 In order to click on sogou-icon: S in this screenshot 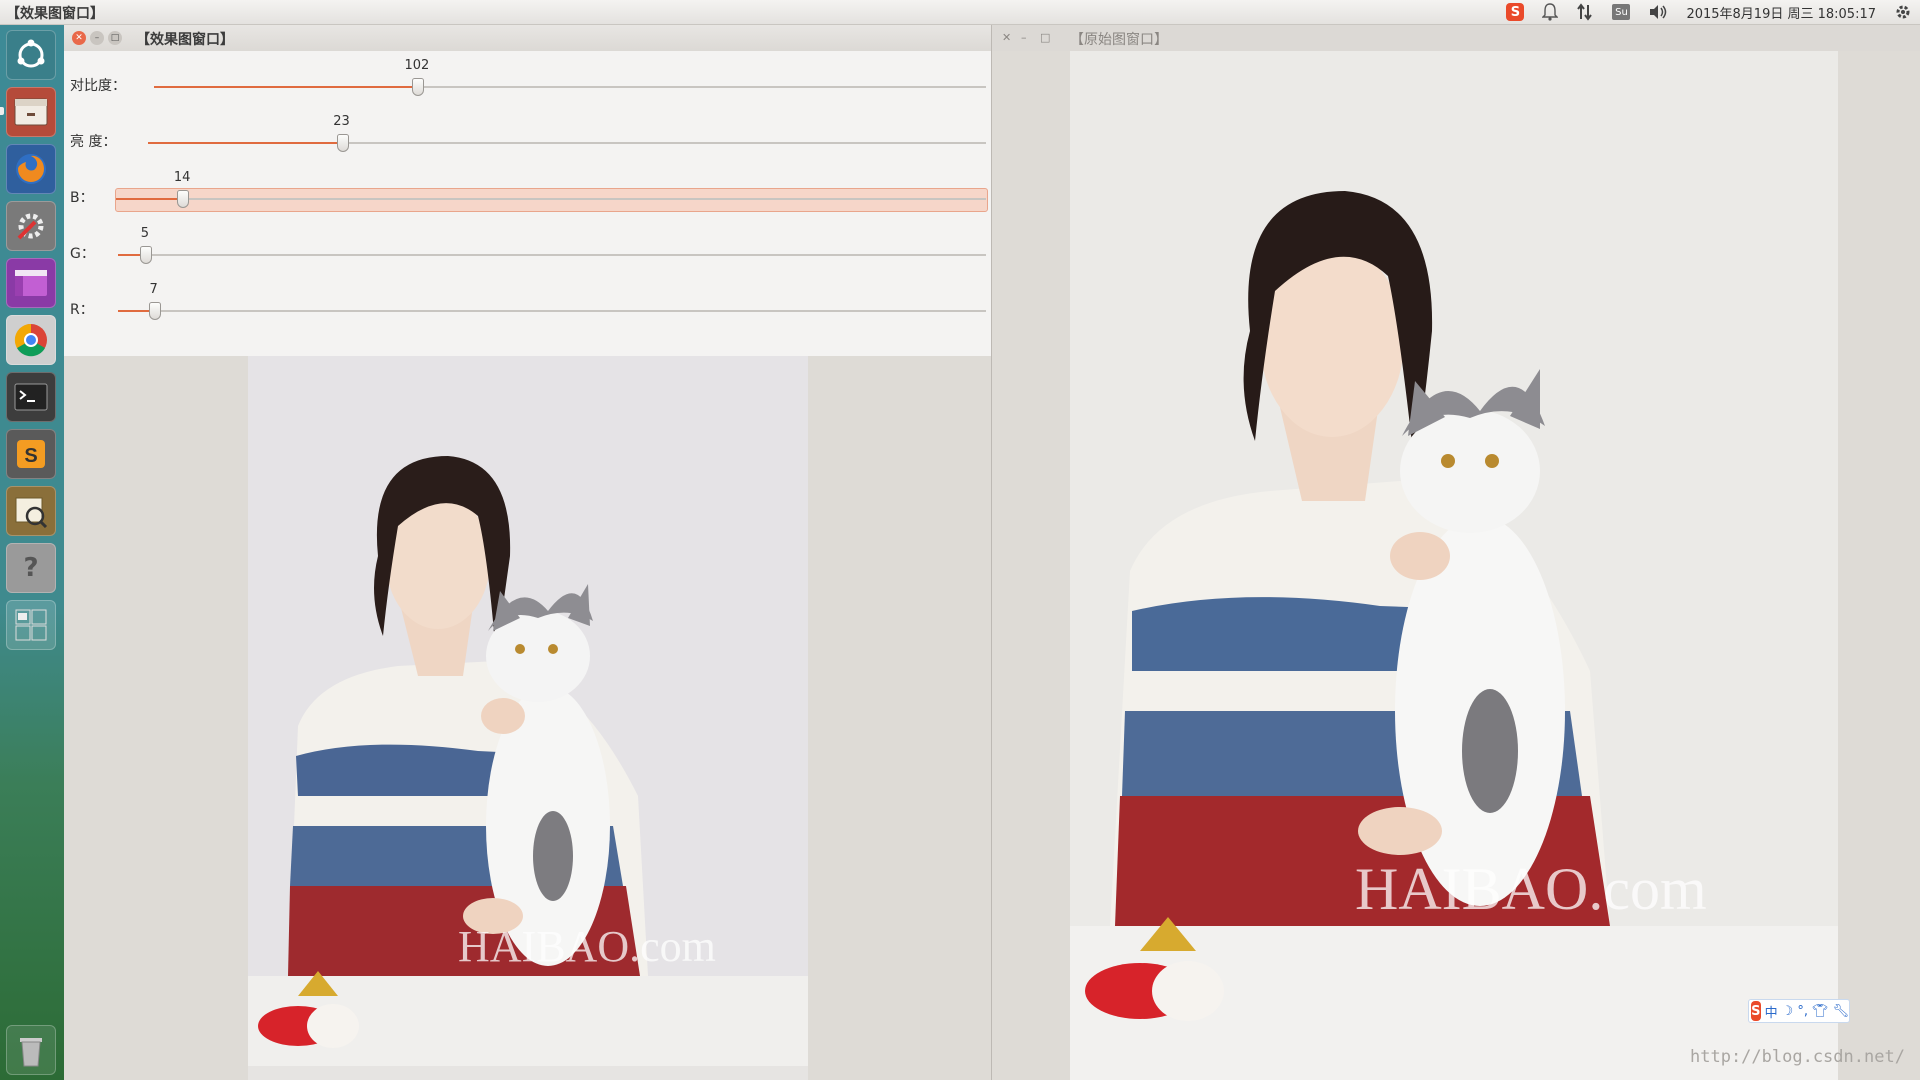, I will do `click(1756, 1011)`.